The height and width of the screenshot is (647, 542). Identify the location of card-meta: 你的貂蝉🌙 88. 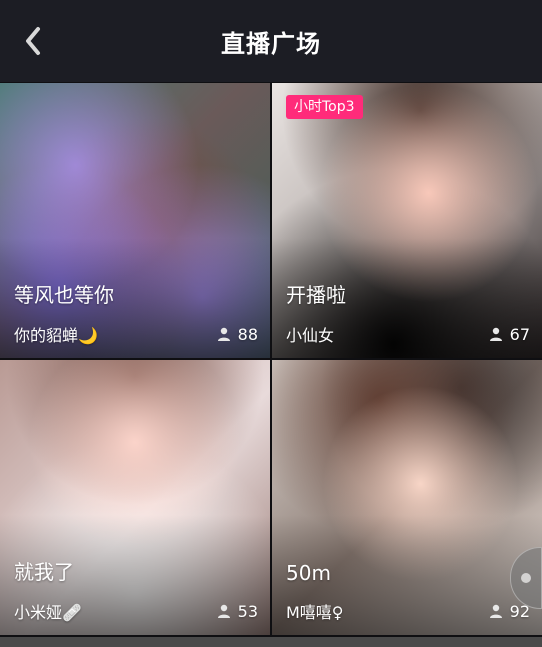
(136, 334).